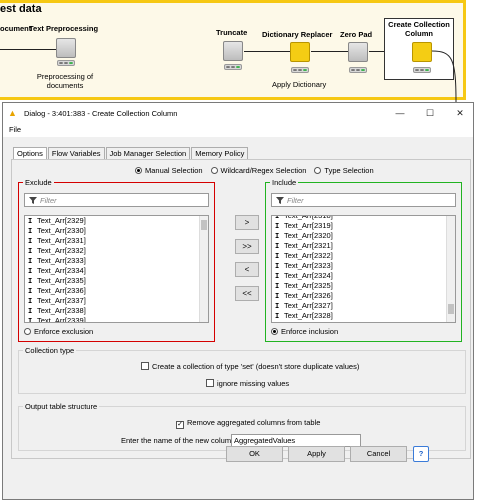 The image size is (482, 500). I want to click on radio-enforce-inclusion: Enforce inclusion, so click(304, 331).